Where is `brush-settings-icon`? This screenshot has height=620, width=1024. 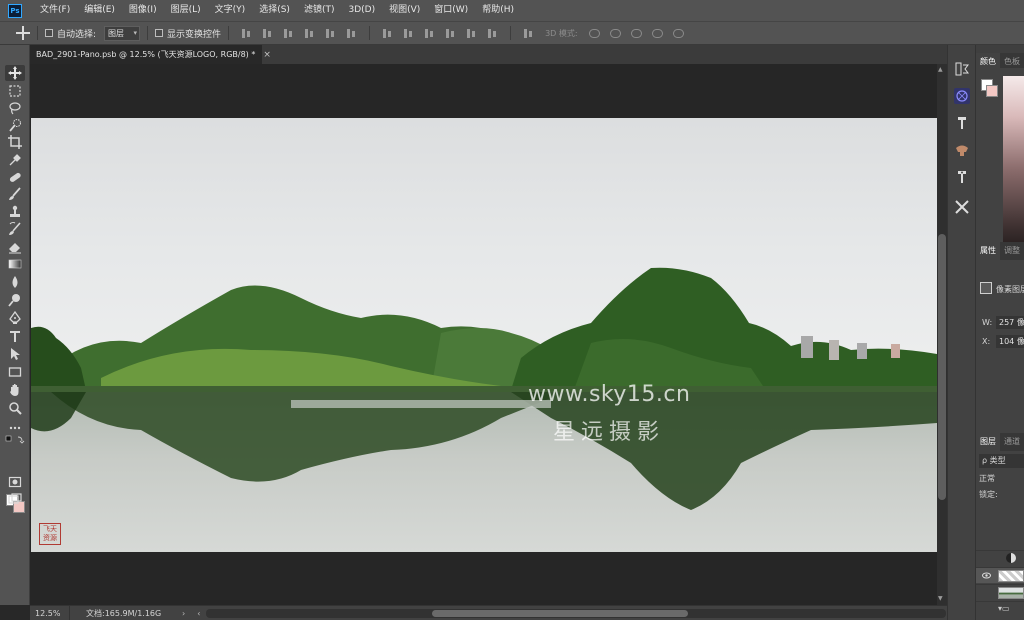
brush-settings-icon is located at coordinates (962, 177).